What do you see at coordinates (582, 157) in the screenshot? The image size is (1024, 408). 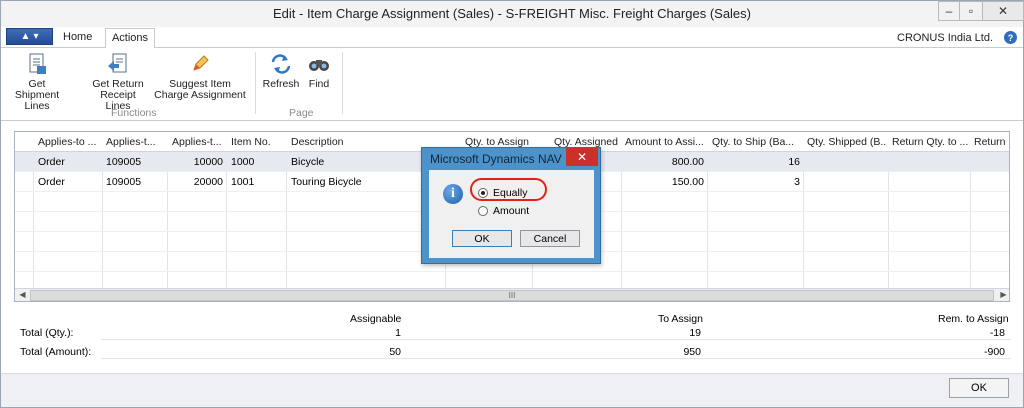 I see `dialog-close-button: ✕` at bounding box center [582, 157].